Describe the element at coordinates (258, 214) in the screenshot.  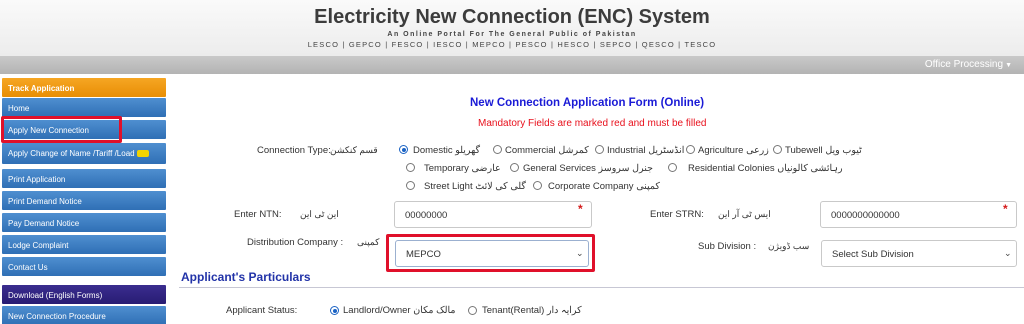
I see `ntn-label: Enter NTN:` at that location.